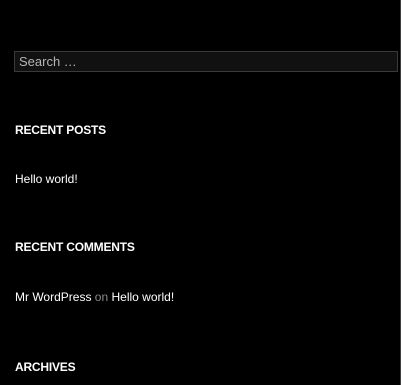  Describe the element at coordinates (45, 367) in the screenshot. I see `archives-heading: ARCHIVES` at that location.